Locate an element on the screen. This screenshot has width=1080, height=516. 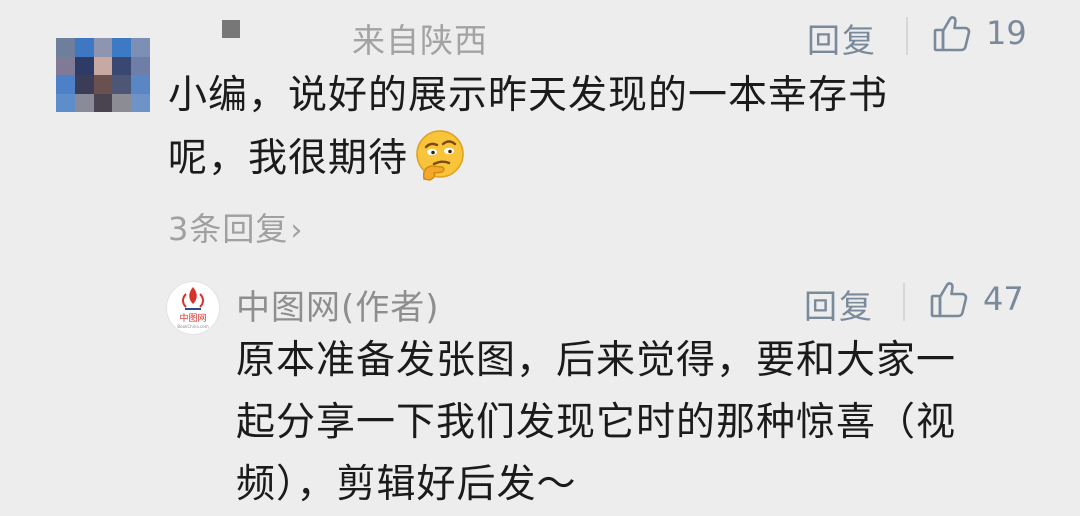
chevron-right-icon: › is located at coordinates (297, 230).